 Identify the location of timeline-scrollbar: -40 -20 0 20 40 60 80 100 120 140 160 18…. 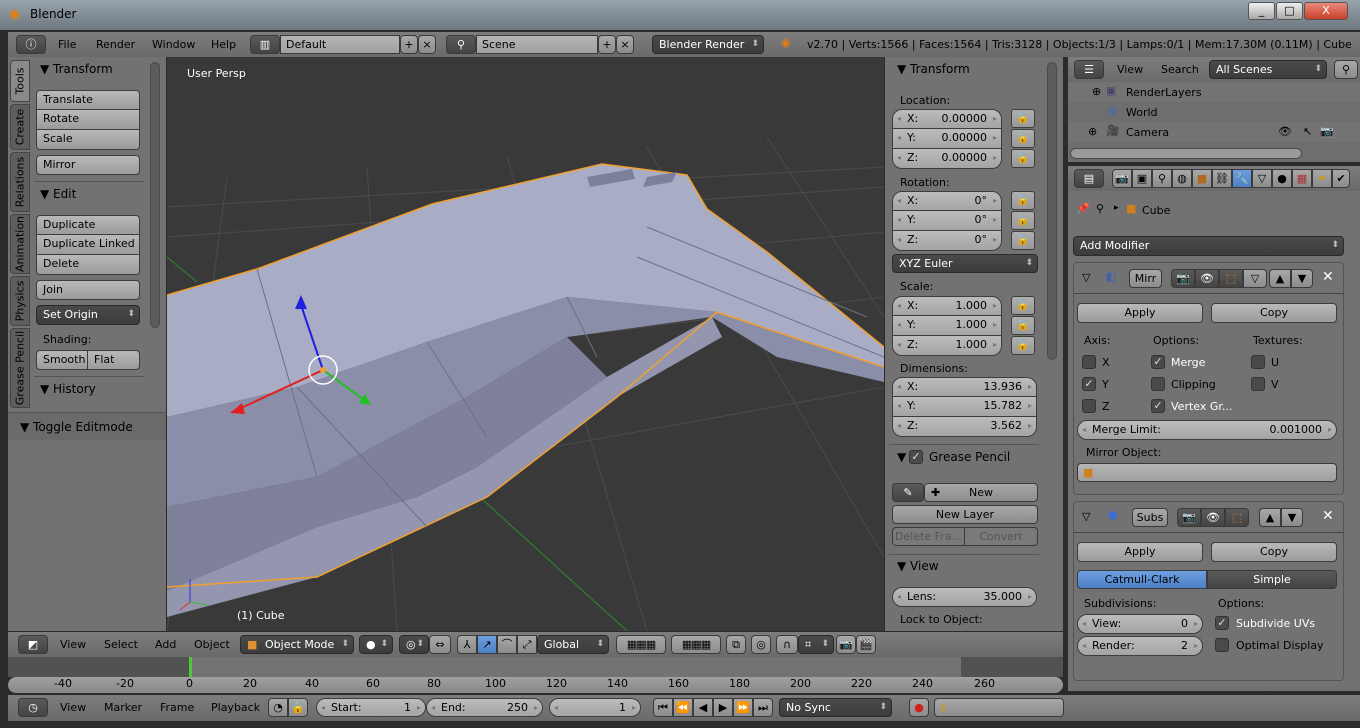
(535, 685).